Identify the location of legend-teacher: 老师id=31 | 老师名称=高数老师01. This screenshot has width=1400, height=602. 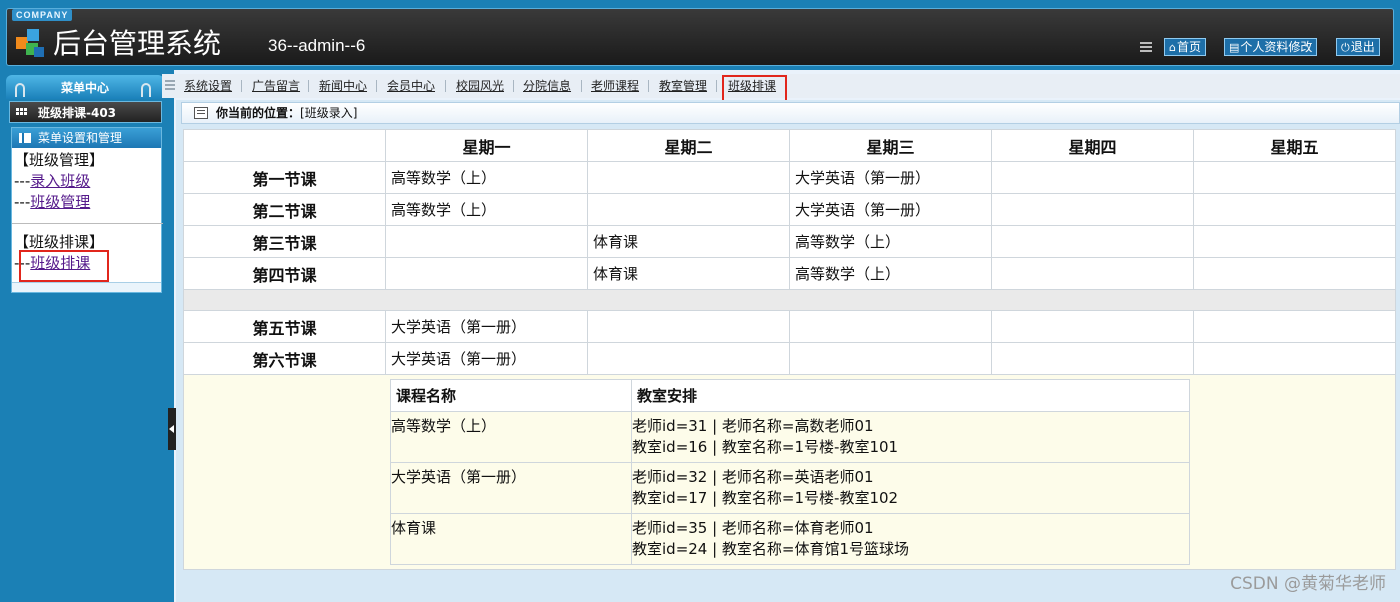
(753, 426).